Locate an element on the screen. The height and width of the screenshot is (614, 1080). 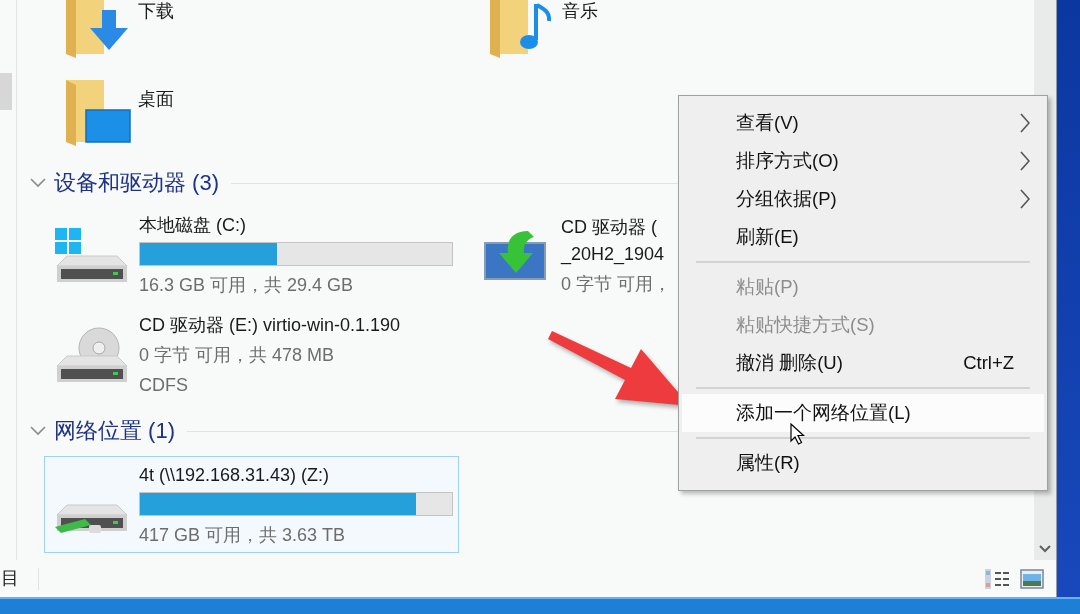
menu-item: 撤消 删除(U) Ctrl+Z is located at coordinates (863, 363).